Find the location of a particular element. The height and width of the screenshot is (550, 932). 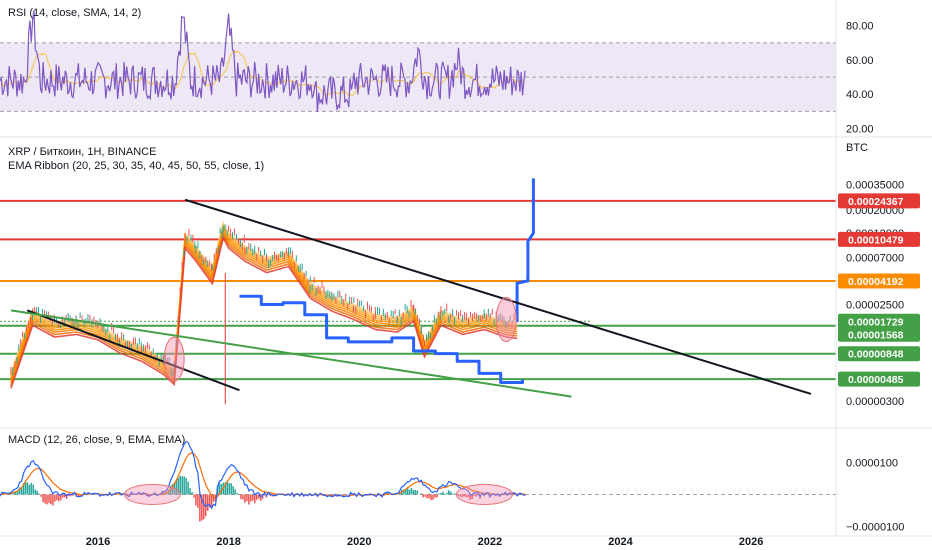

price-axis-tick: 0.00007000 is located at coordinates (875, 259).